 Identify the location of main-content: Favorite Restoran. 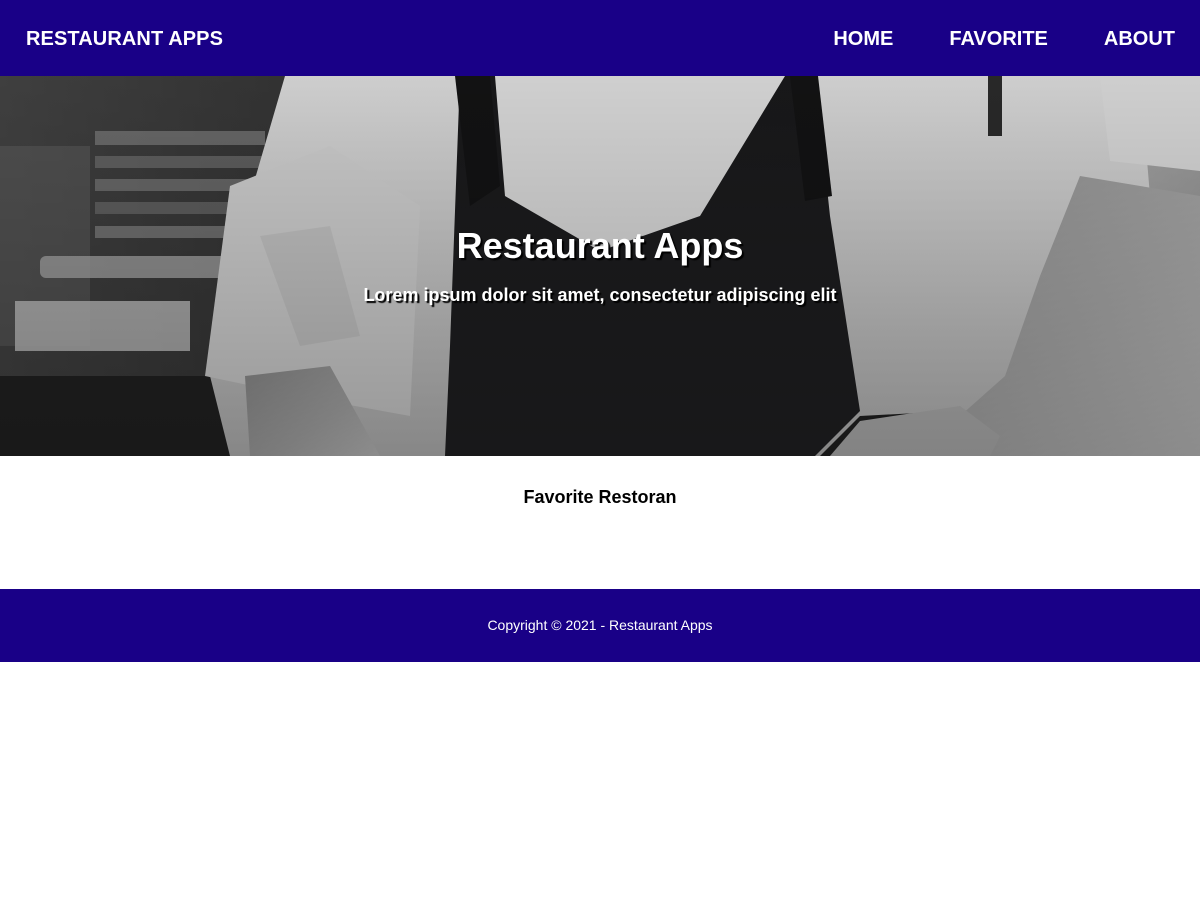
(600, 522).